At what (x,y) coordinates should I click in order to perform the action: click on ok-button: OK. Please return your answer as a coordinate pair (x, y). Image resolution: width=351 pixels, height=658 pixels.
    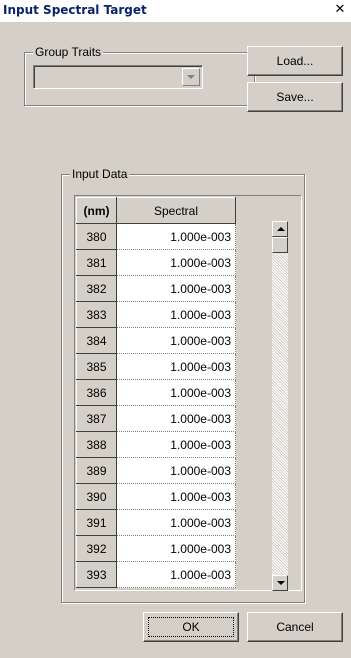
    Looking at the image, I should click on (191, 627).